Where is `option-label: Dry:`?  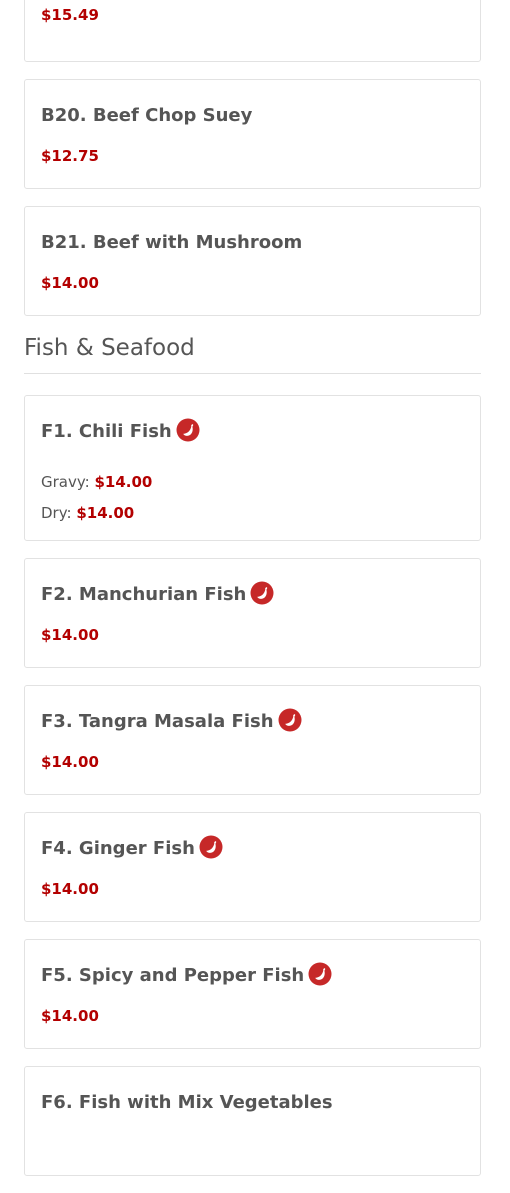
option-label: Dry: is located at coordinates (56, 513).